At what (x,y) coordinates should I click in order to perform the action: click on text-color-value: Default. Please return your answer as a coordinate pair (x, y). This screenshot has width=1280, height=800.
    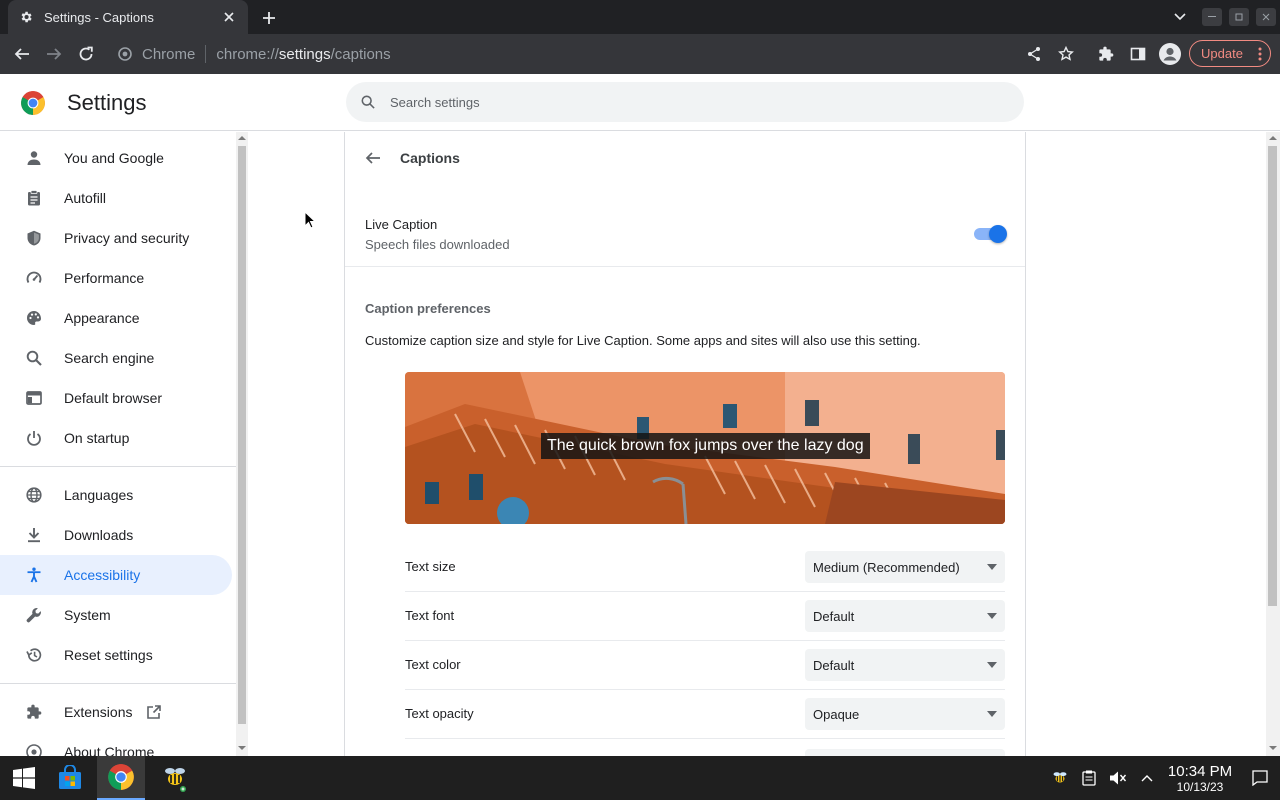
    Looking at the image, I should click on (834, 665).